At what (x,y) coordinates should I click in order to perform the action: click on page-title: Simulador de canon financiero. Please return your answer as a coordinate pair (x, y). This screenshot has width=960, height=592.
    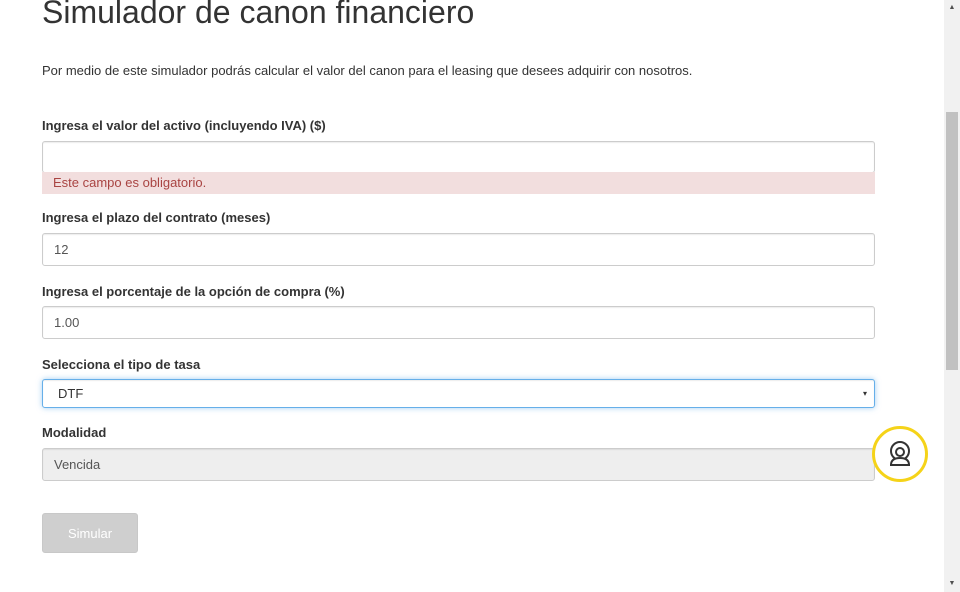
    Looking at the image, I should click on (258, 15).